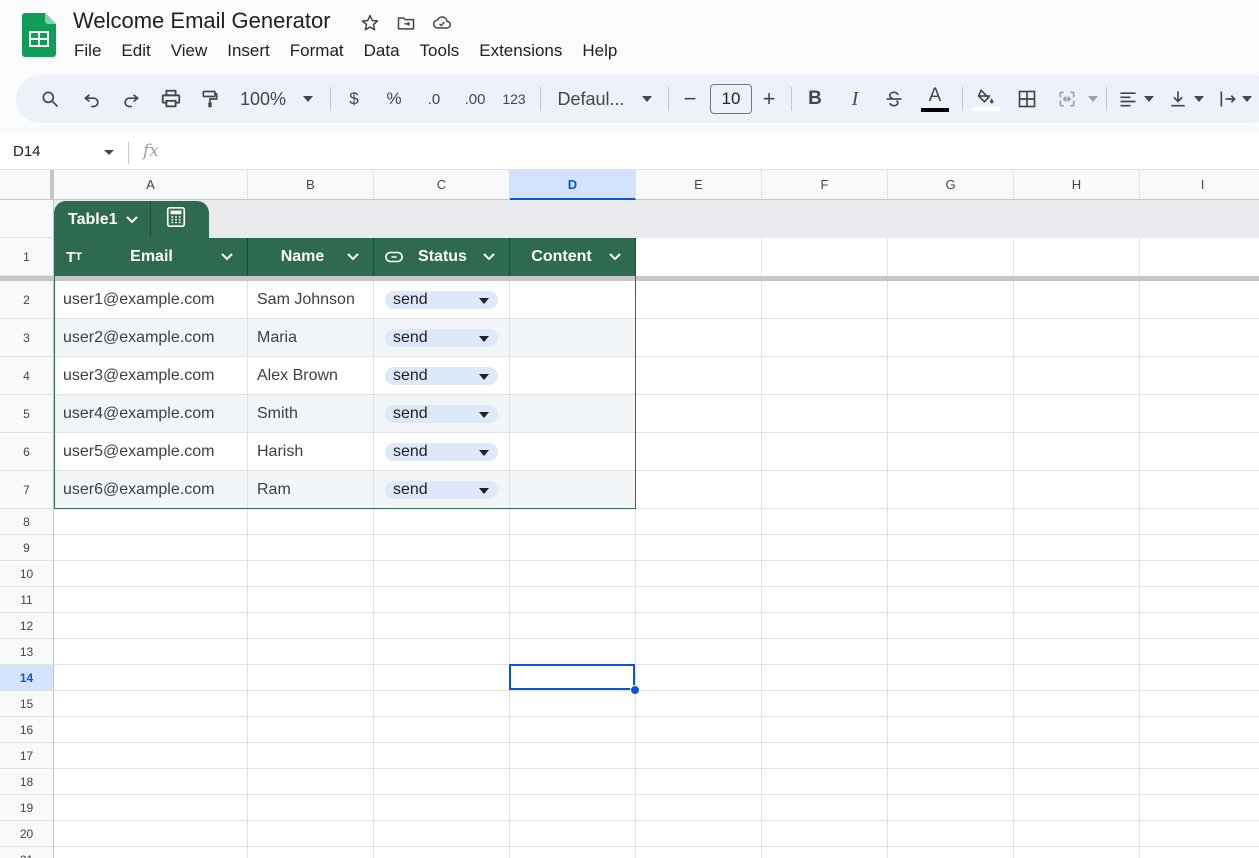 This screenshot has height=858, width=1259. I want to click on table-cell-email: user1@example.com, so click(151, 300).